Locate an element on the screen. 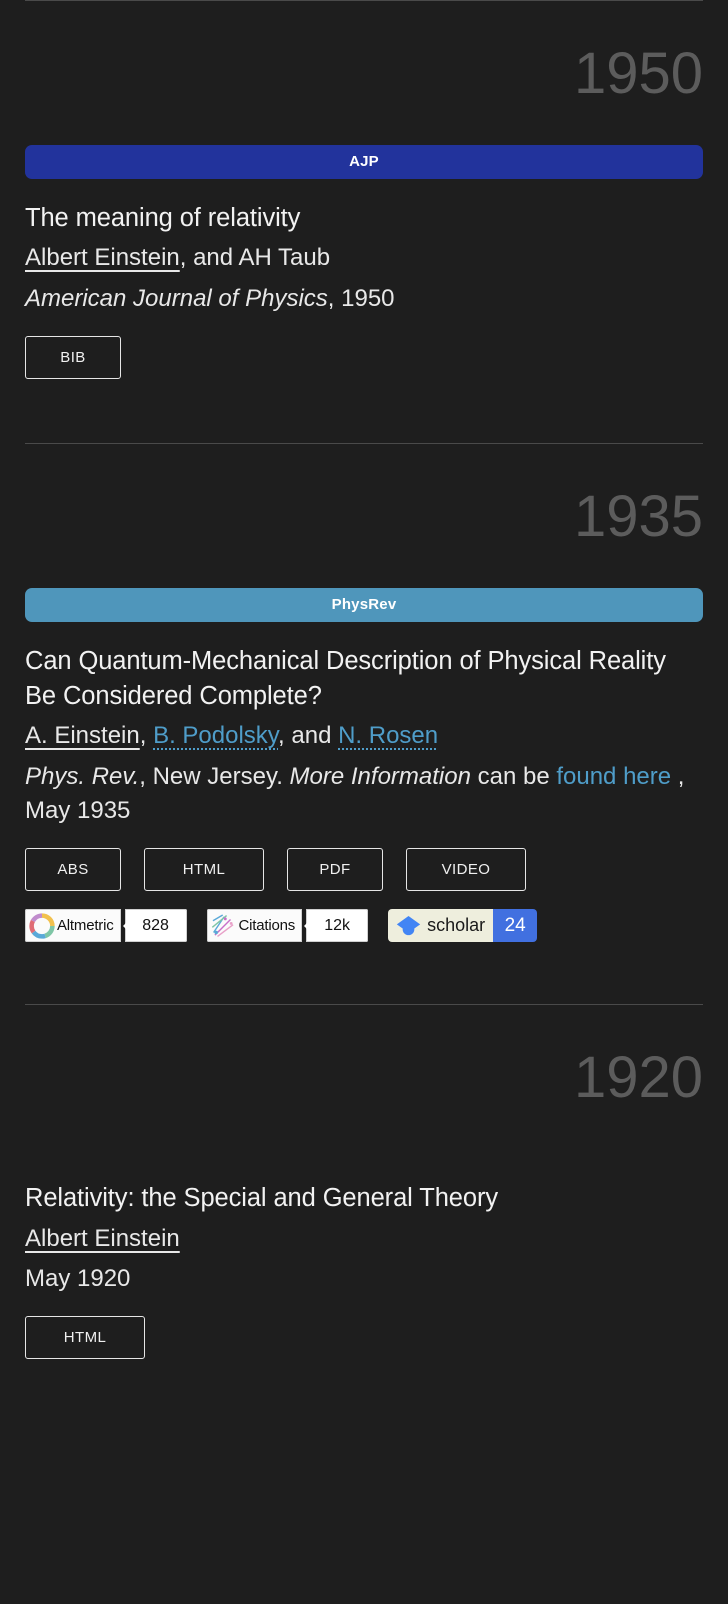  abs-button: ABS is located at coordinates (73, 870).